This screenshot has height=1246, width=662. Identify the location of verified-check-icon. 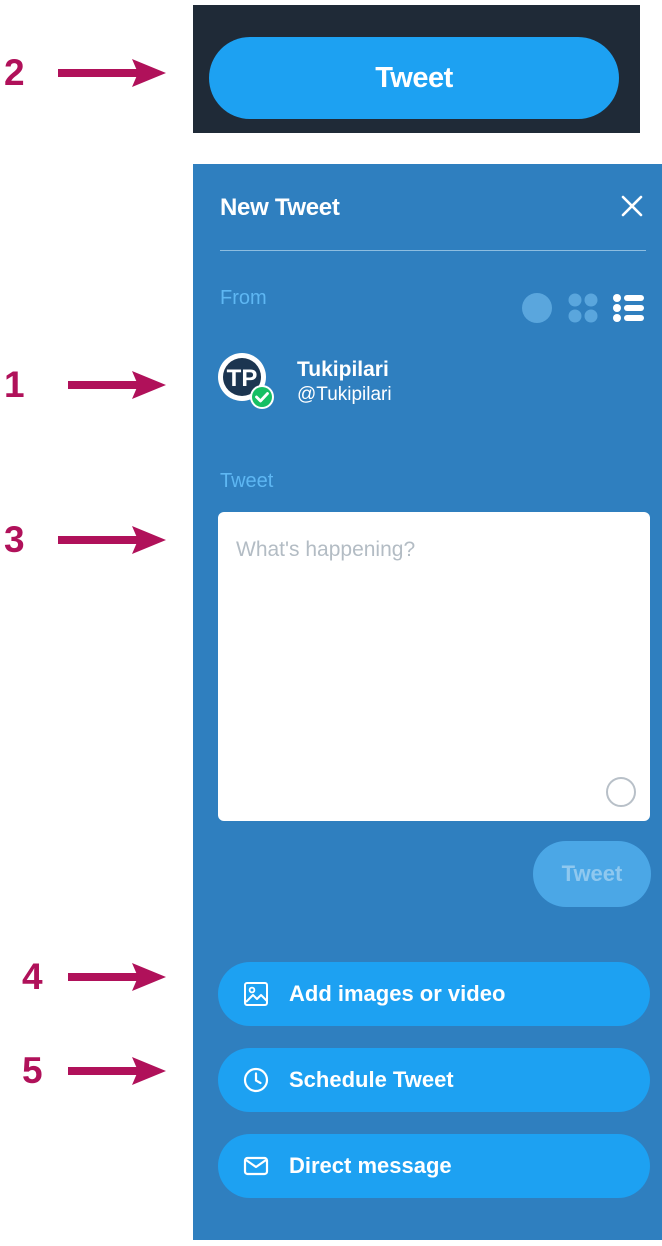
(262, 397).